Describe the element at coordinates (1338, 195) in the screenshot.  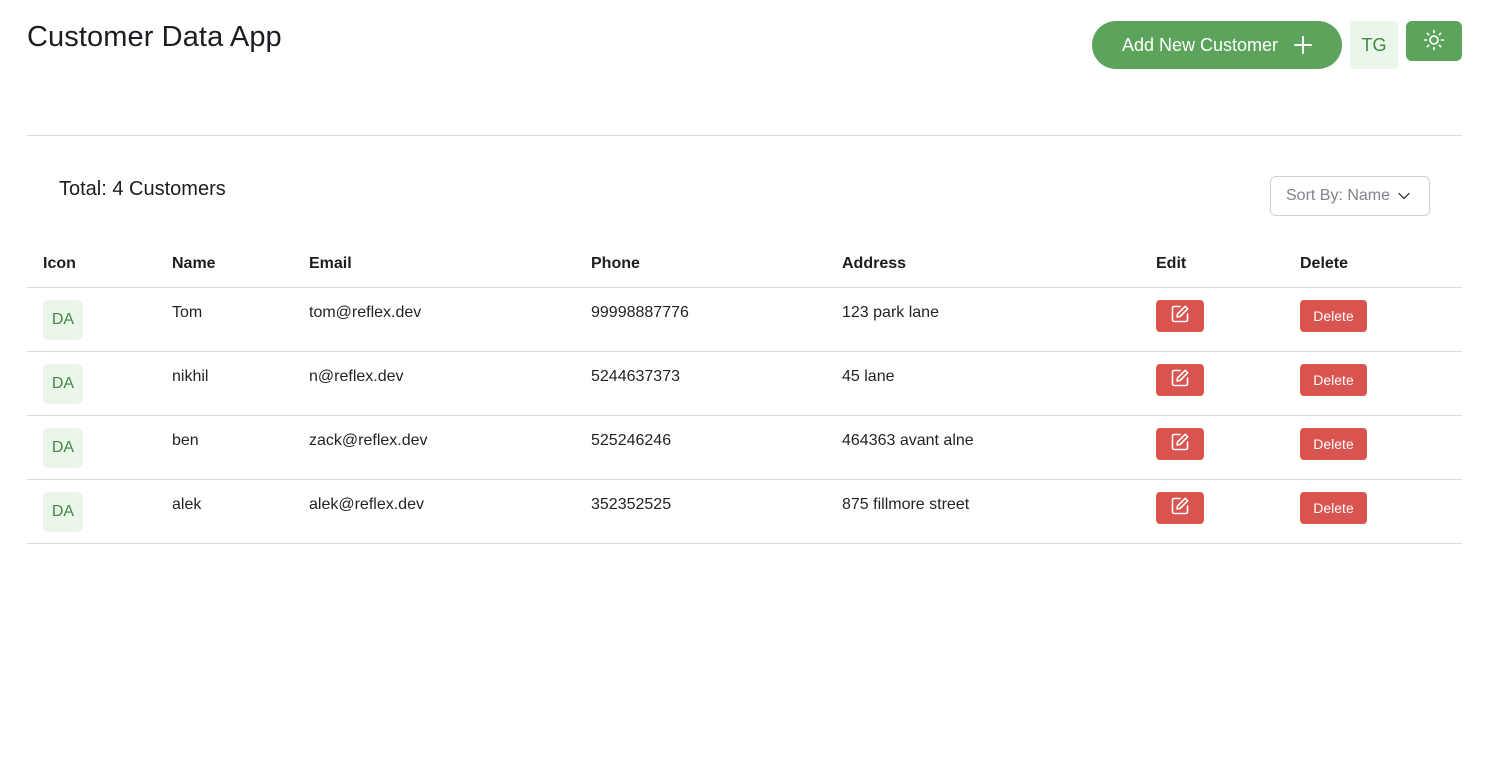
I see `sort-by-value: Sort By: Name` at that location.